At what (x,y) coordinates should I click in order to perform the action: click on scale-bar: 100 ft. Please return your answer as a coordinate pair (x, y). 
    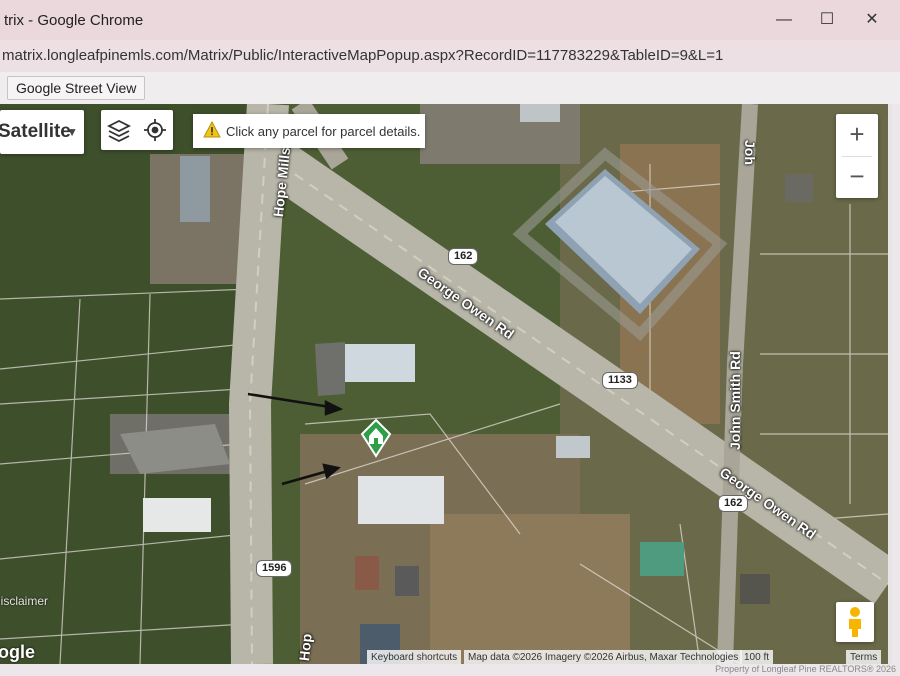
    Looking at the image, I should click on (757, 657).